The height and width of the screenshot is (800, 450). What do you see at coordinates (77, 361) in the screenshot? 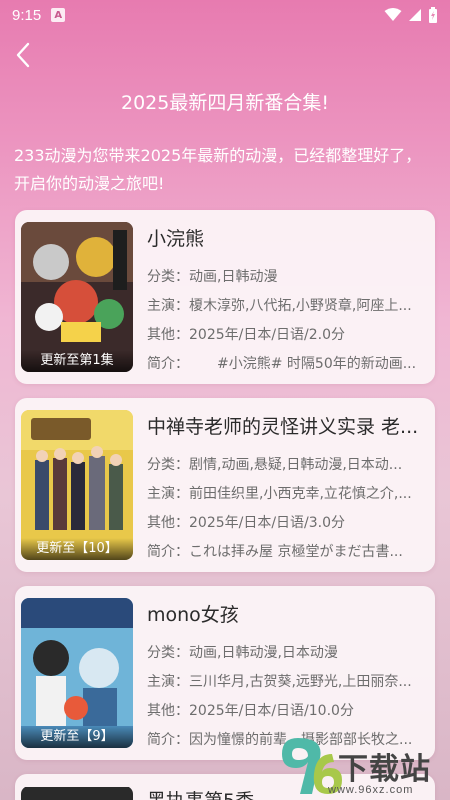
I see `episode-badge: 更新至第1集` at bounding box center [77, 361].